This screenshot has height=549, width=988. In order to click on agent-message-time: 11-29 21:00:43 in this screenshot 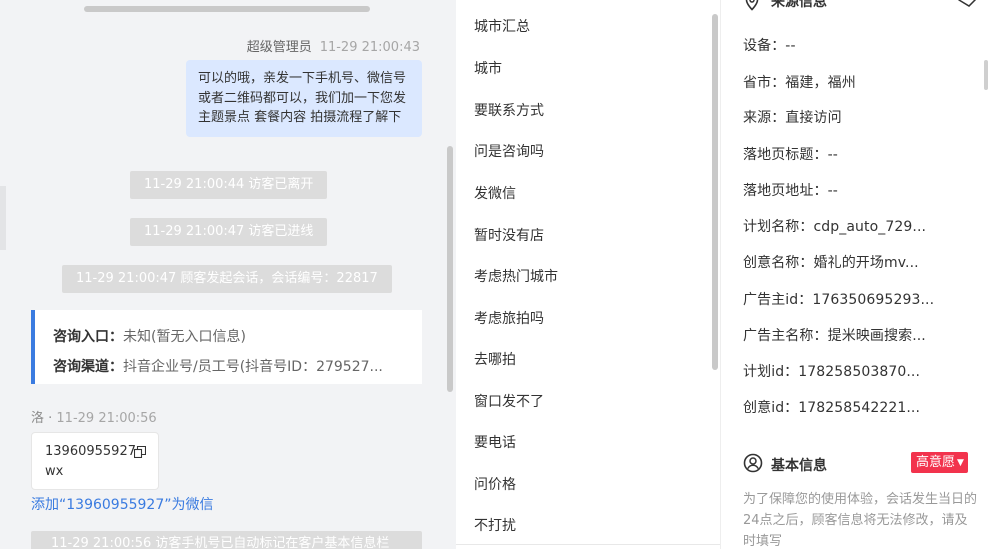, I will do `click(369, 47)`.